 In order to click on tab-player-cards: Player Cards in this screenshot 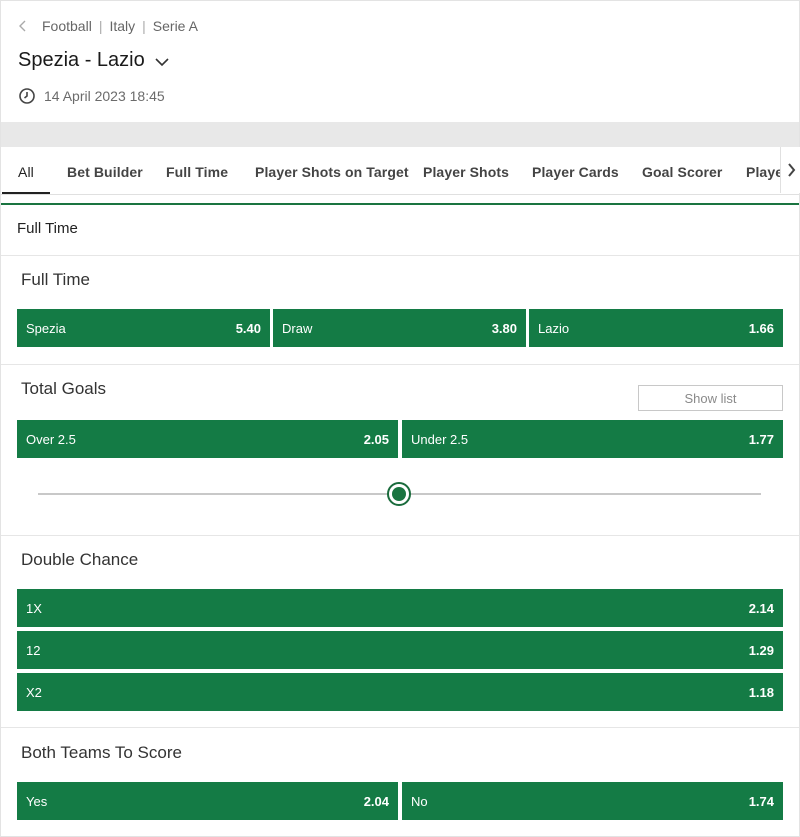, I will do `click(575, 171)`.